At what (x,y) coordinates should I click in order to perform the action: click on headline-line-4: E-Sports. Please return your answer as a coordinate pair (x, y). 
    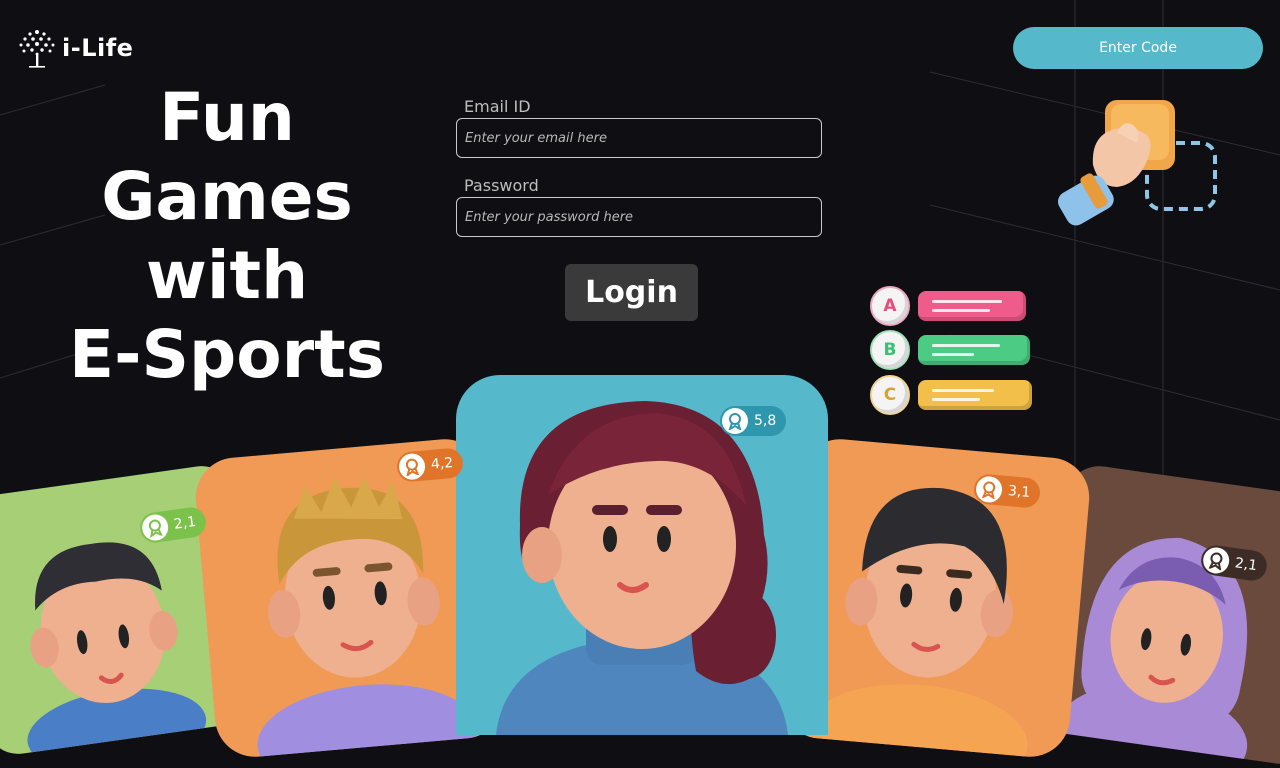
    Looking at the image, I should click on (227, 354).